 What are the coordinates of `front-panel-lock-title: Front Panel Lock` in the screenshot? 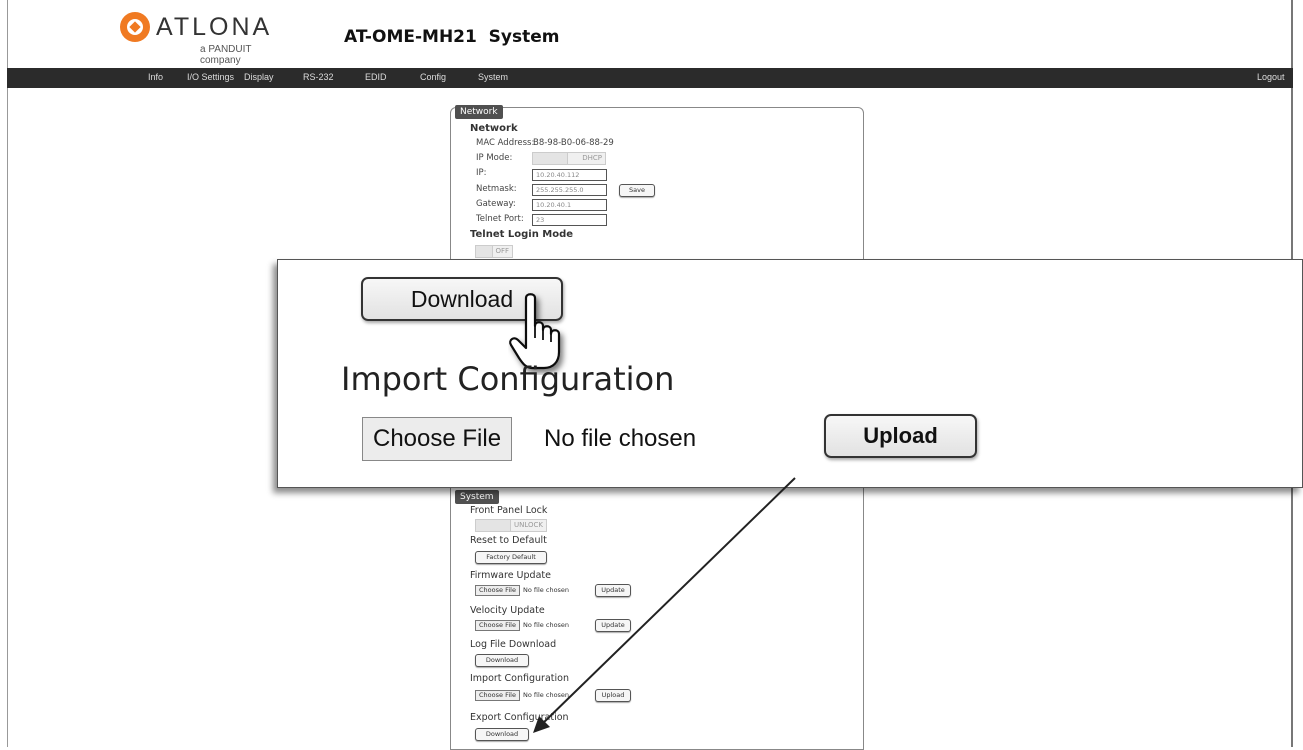 It's located at (509, 510).